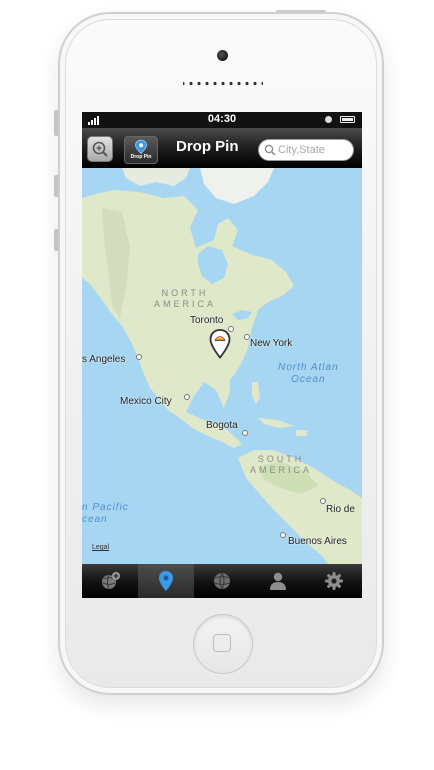 This screenshot has width=434, height=770. Describe the element at coordinates (308, 367) in the screenshot. I see `ocean-line: North Atlan` at that location.